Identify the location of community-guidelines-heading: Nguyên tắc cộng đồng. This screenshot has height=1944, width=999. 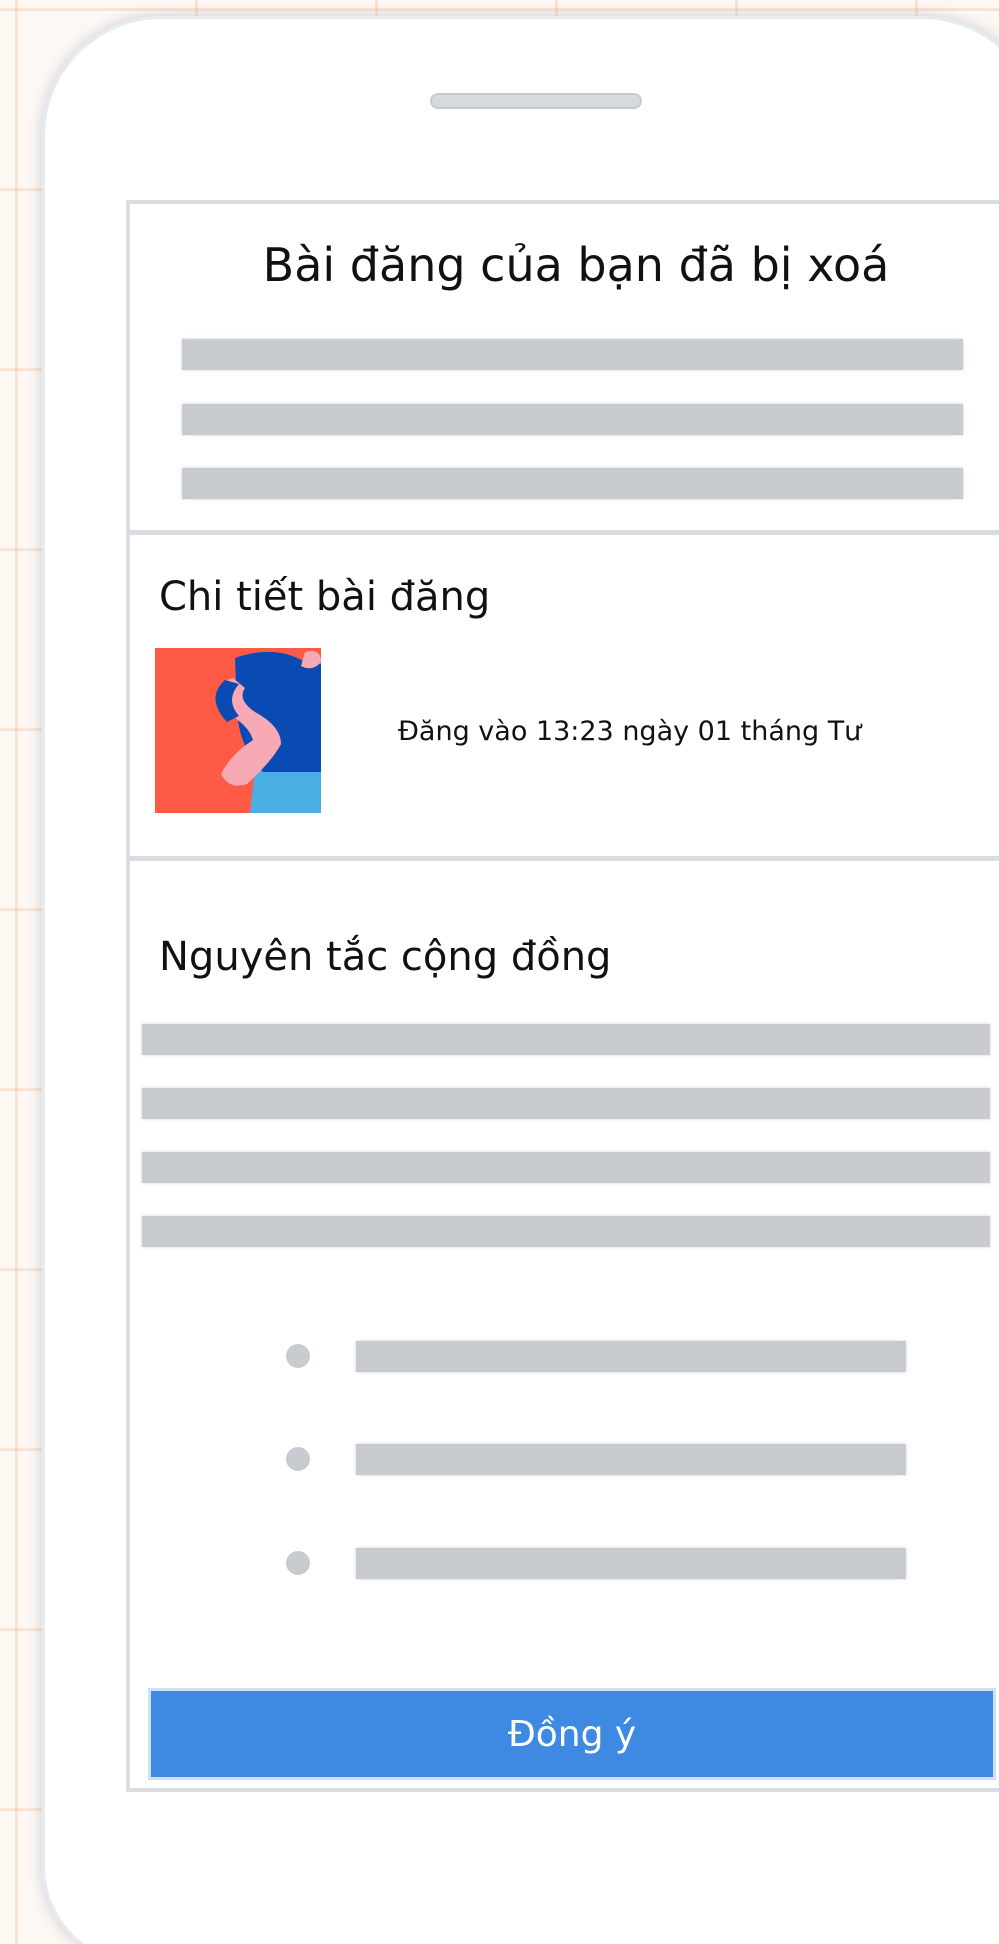
(385, 957).